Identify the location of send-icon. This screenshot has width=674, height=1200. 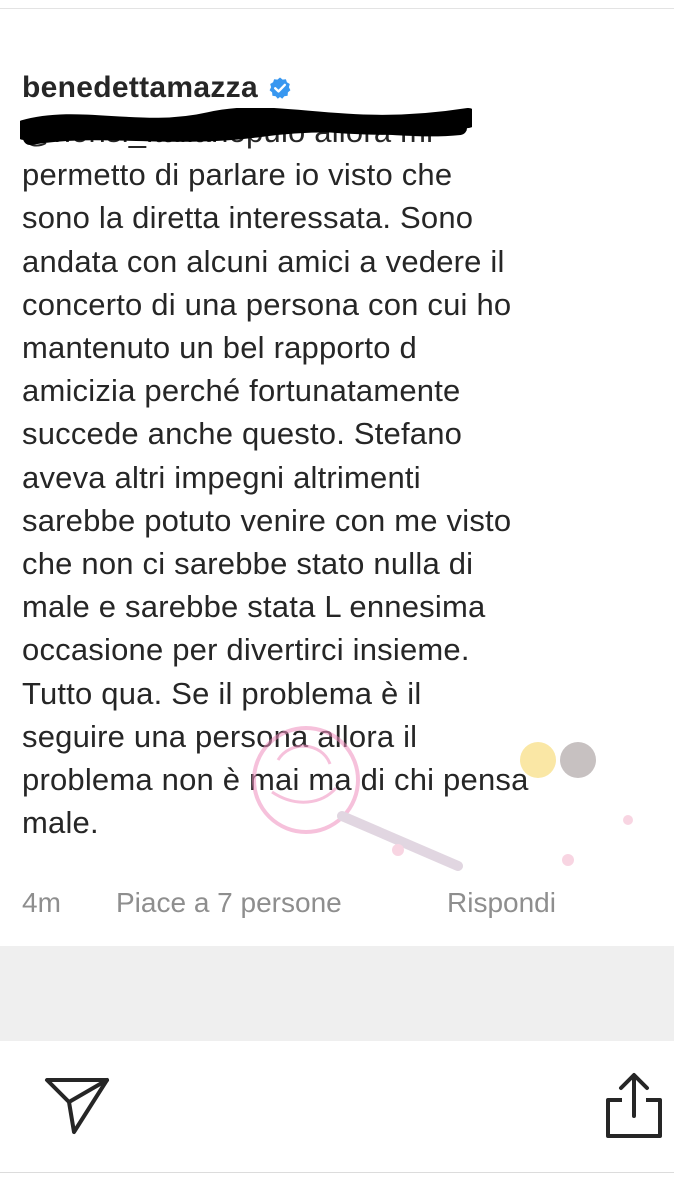
(77, 1106).